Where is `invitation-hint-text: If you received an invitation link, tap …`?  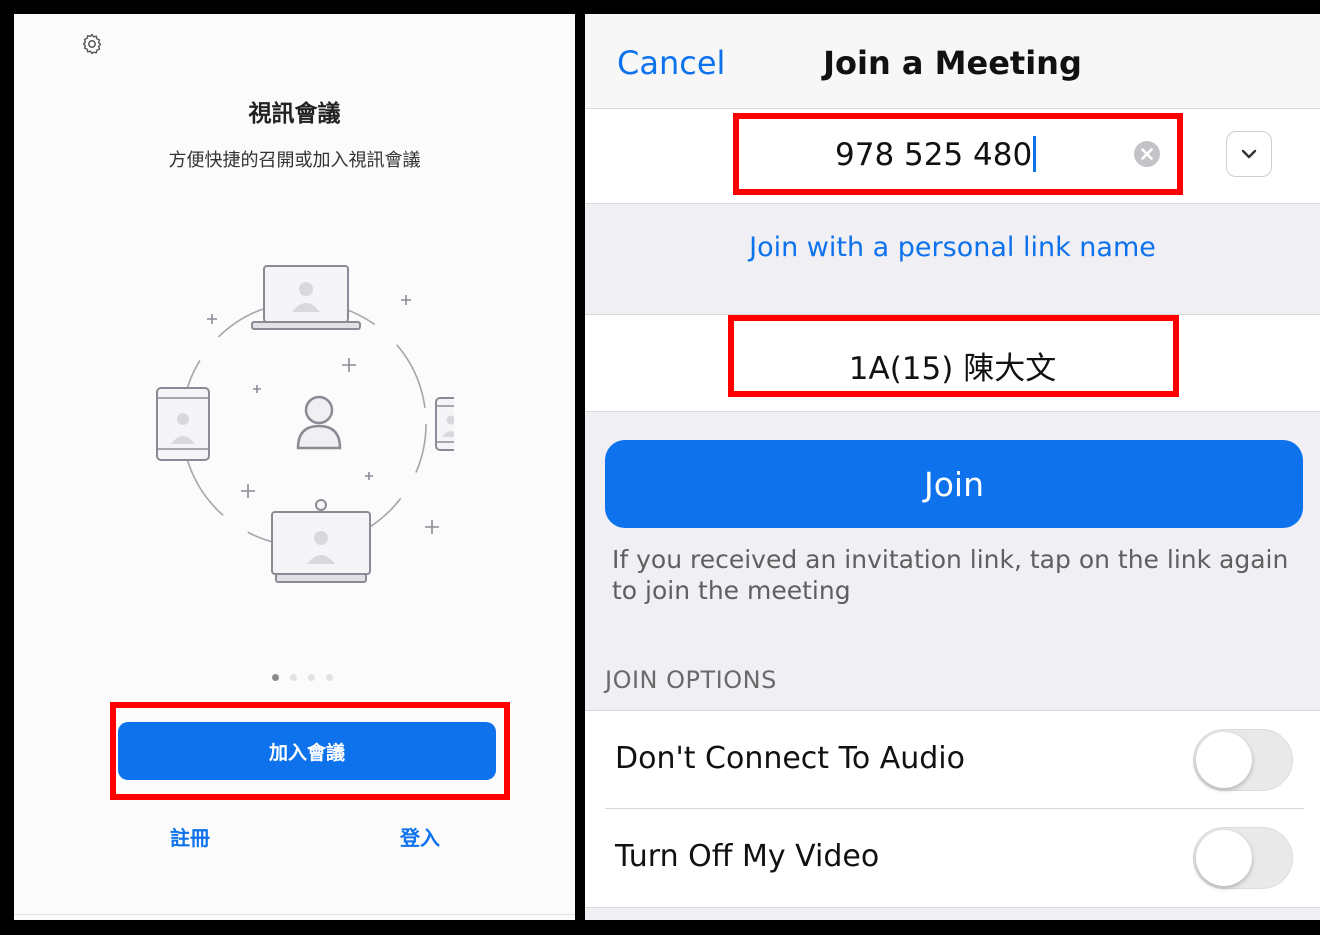
invitation-hint-text: If you received an invitation link, tap … is located at coordinates (950, 575).